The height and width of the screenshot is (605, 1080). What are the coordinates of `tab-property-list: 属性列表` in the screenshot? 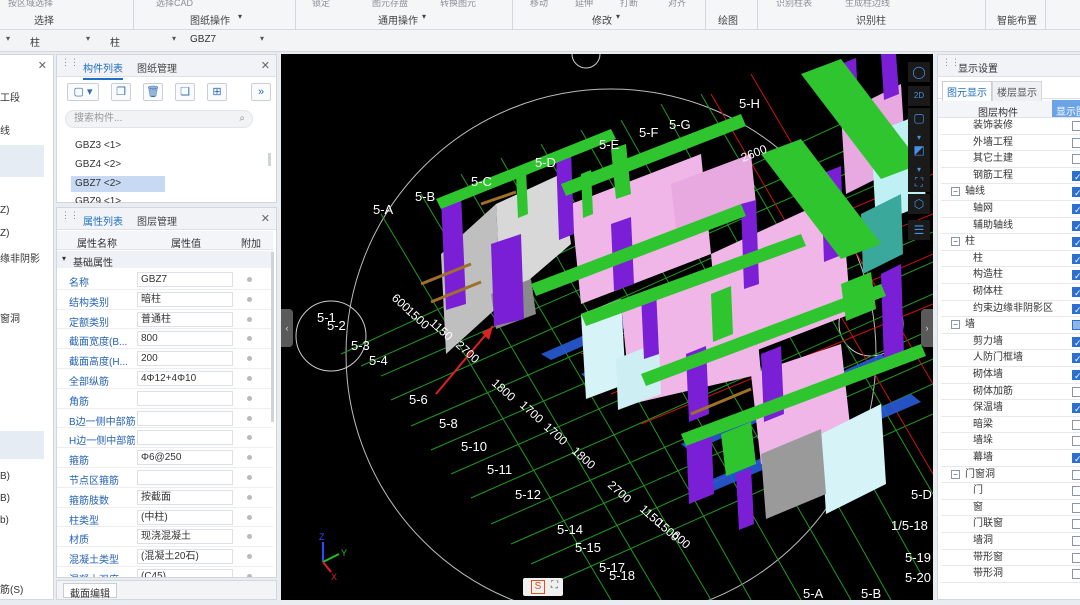 It's located at (103, 223).